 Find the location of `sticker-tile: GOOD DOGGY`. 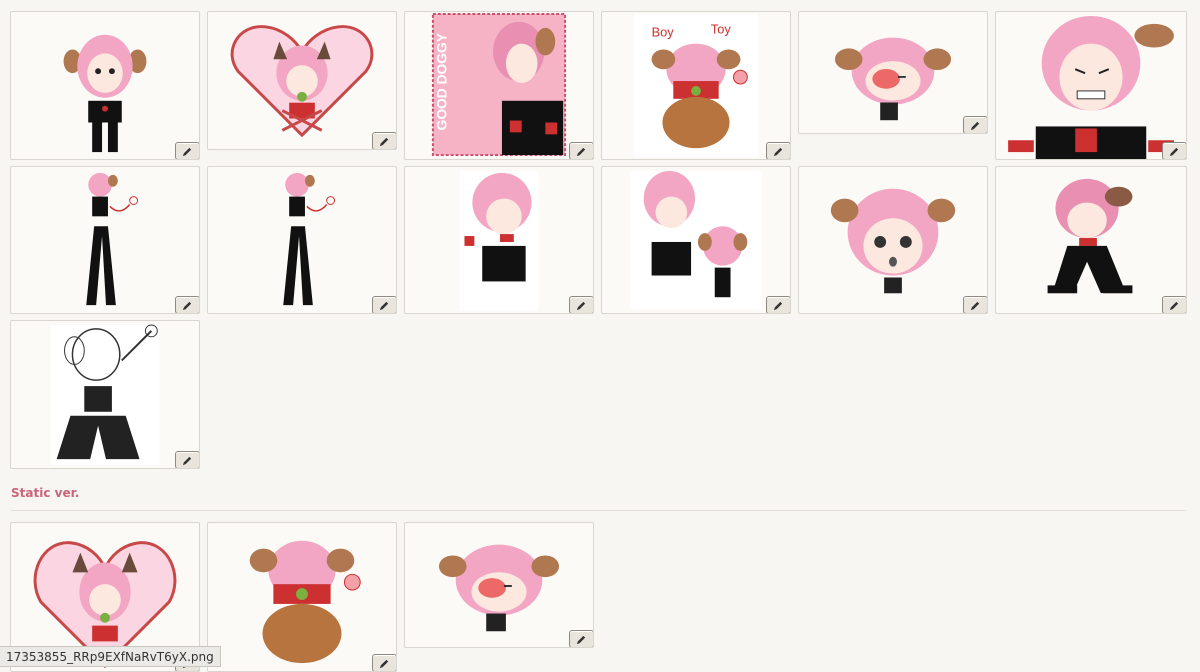

sticker-tile: GOOD DOGGY is located at coordinates (499, 85).